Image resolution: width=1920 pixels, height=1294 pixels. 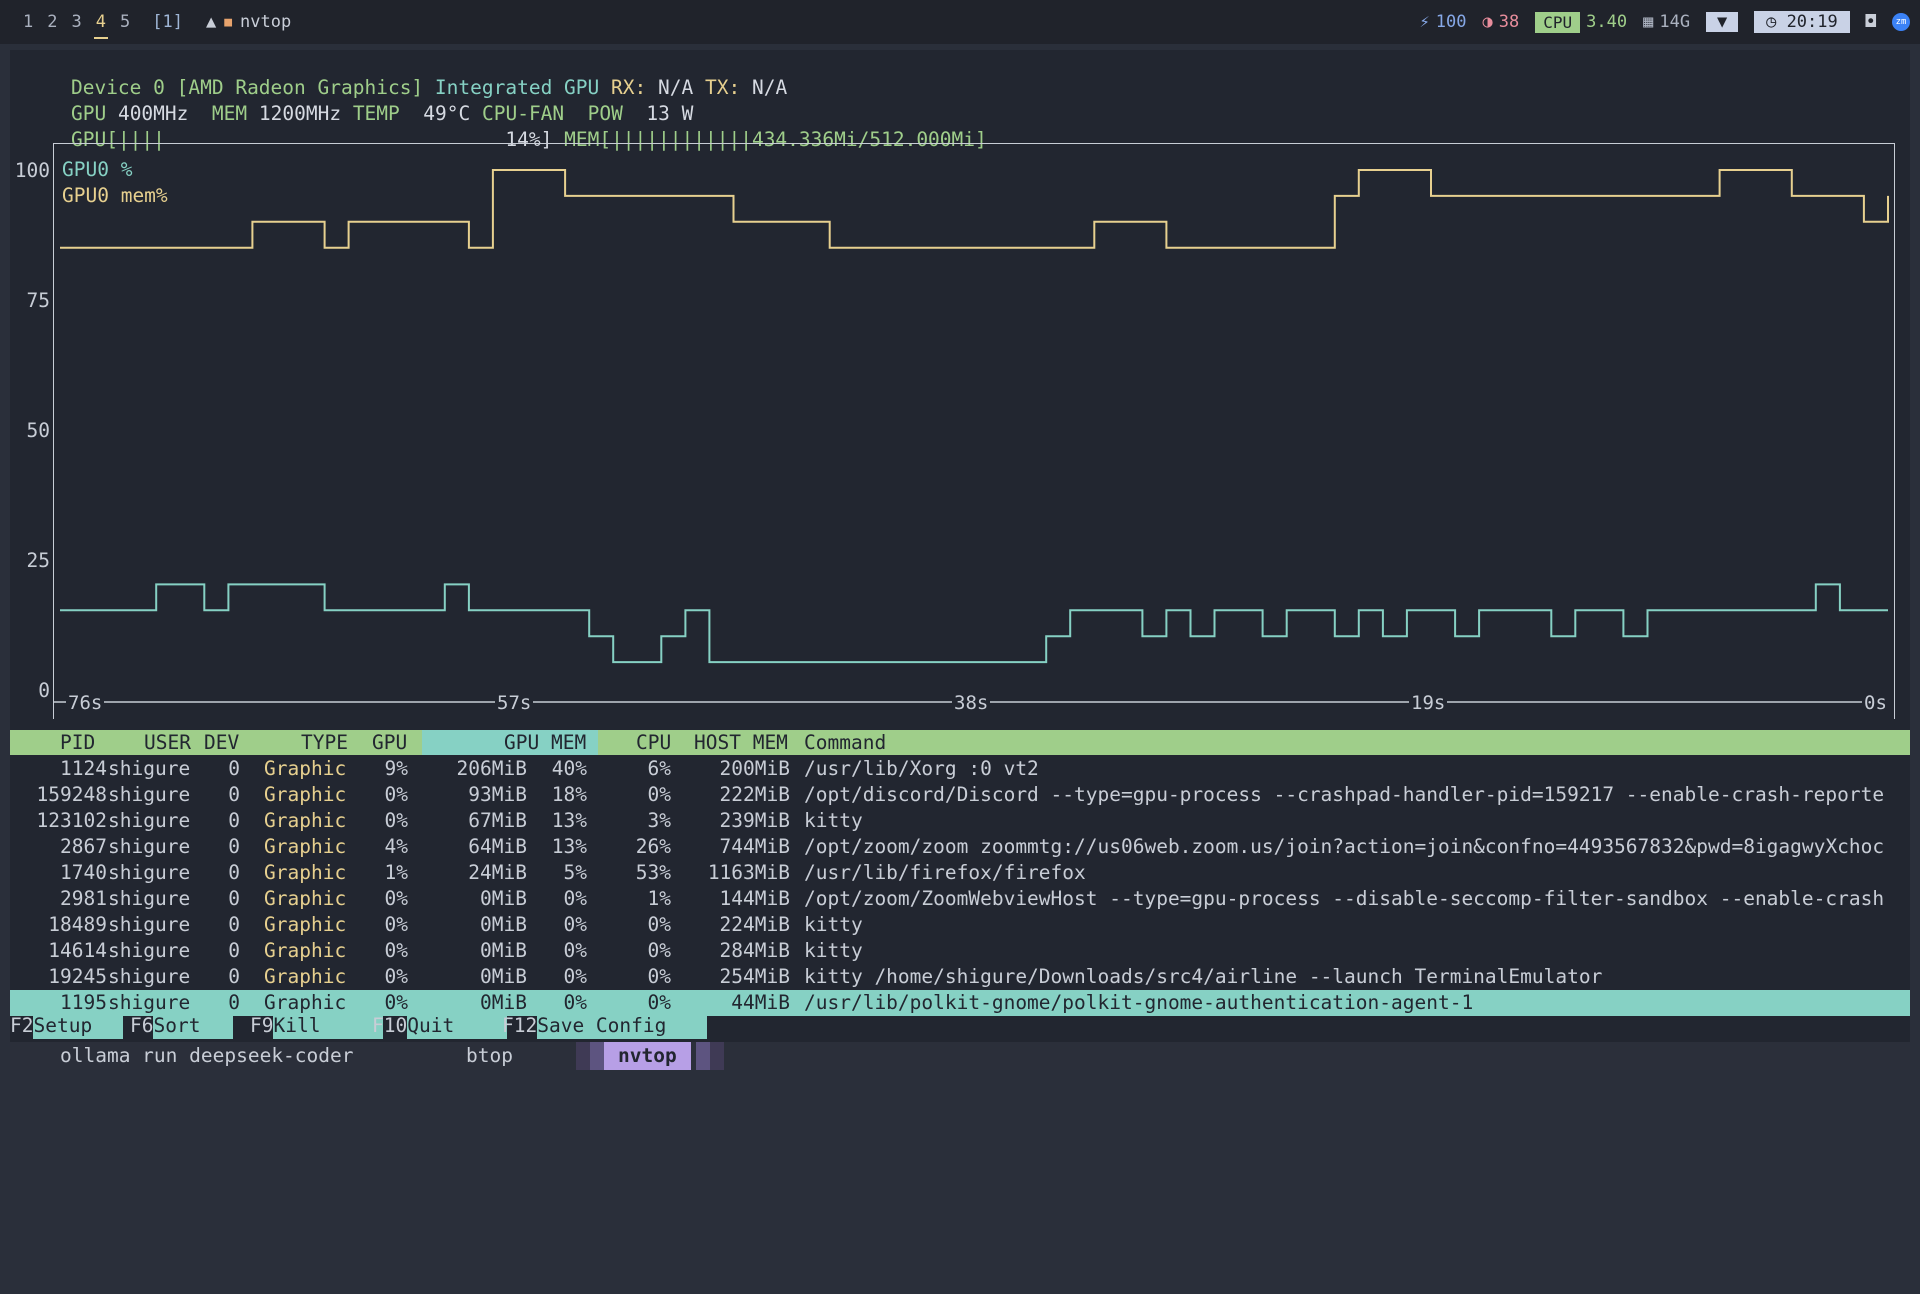 I want to click on cell-pid: 1740, so click(x=83, y=872).